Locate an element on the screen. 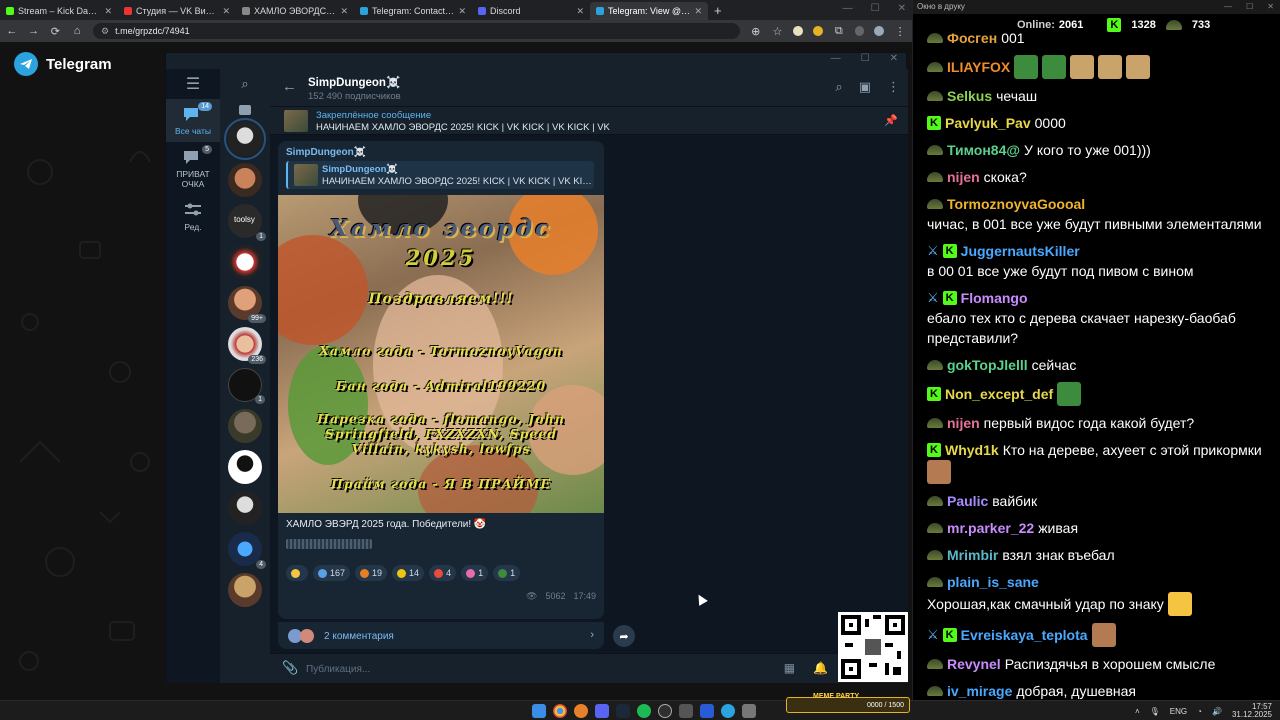  chat-avatar: 236 is located at coordinates (247, 345).